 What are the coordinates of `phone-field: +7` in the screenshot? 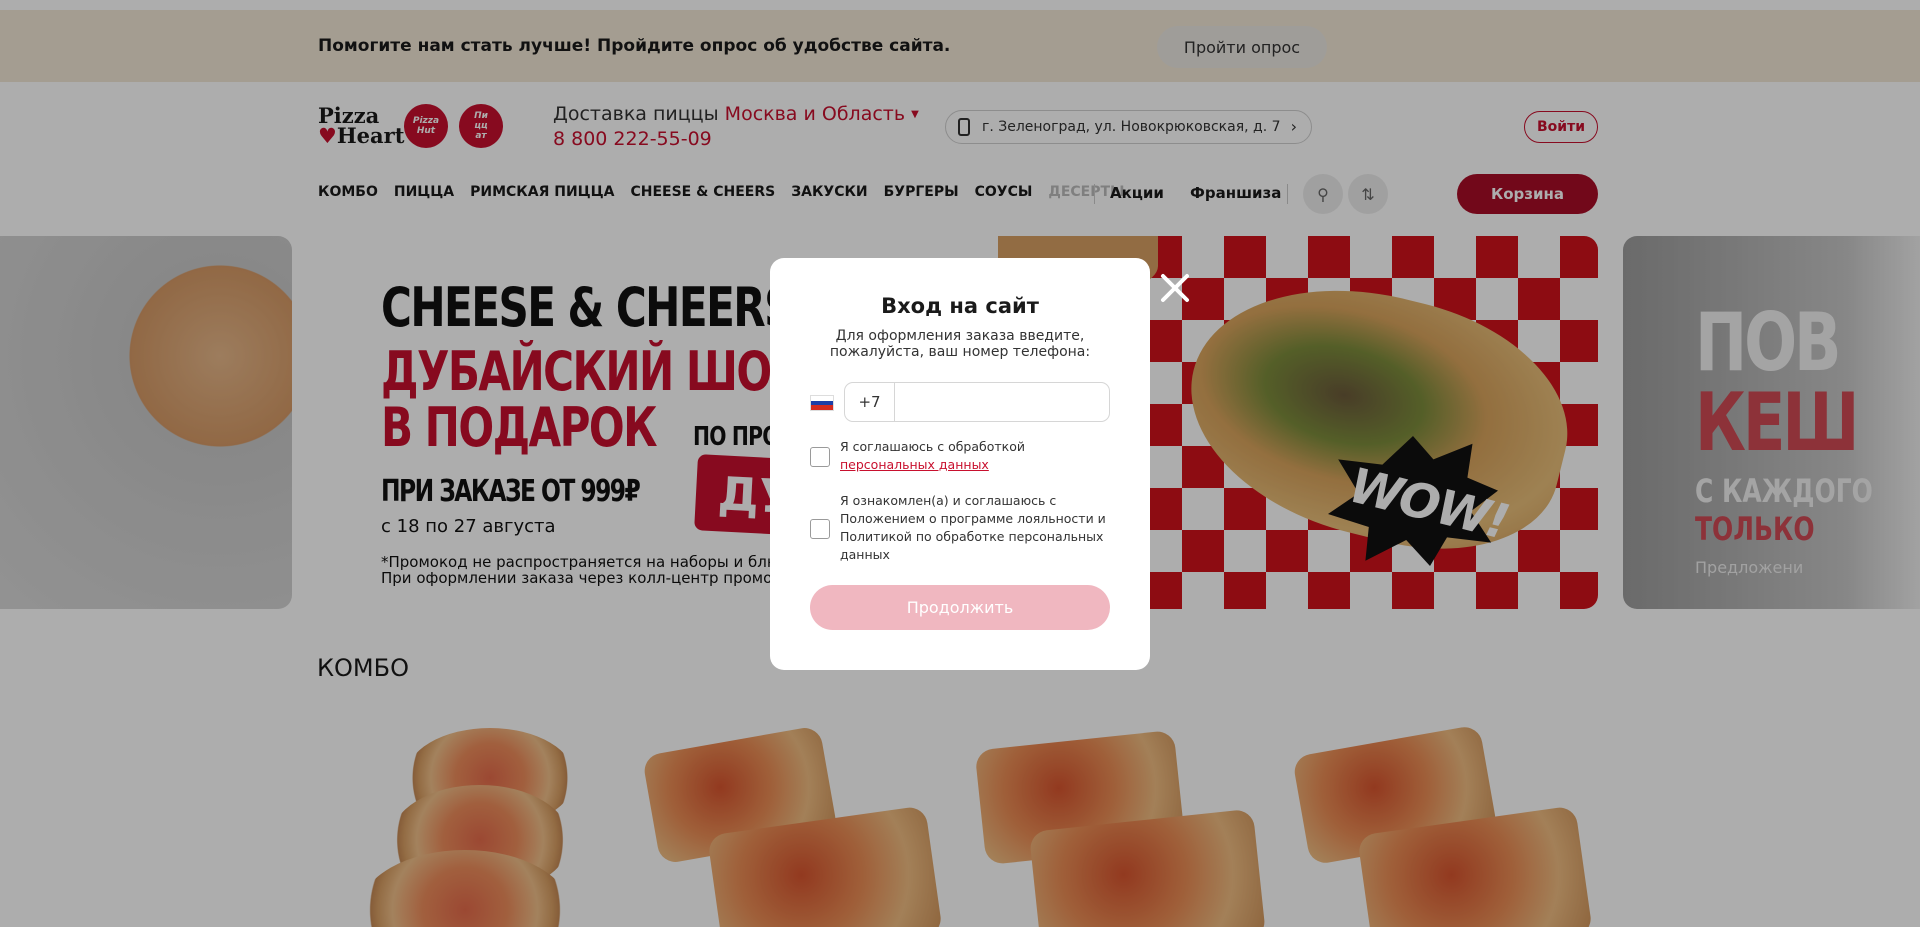 It's located at (977, 402).